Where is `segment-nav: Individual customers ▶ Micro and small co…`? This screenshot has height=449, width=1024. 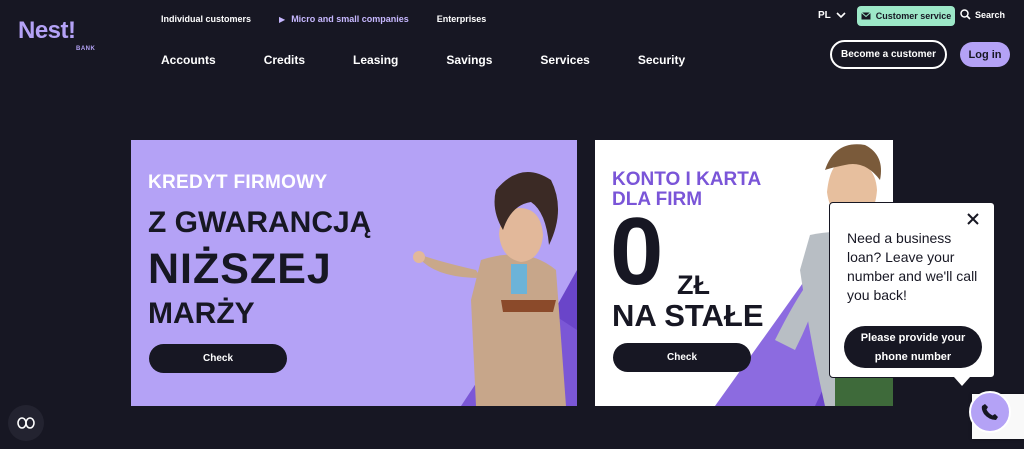
segment-nav: Individual customers ▶ Micro and small co… is located at coordinates (323, 19).